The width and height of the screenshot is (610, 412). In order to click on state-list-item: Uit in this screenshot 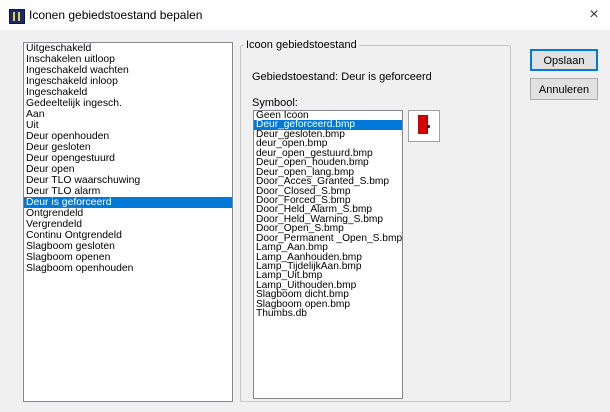, I will do `click(128, 125)`.